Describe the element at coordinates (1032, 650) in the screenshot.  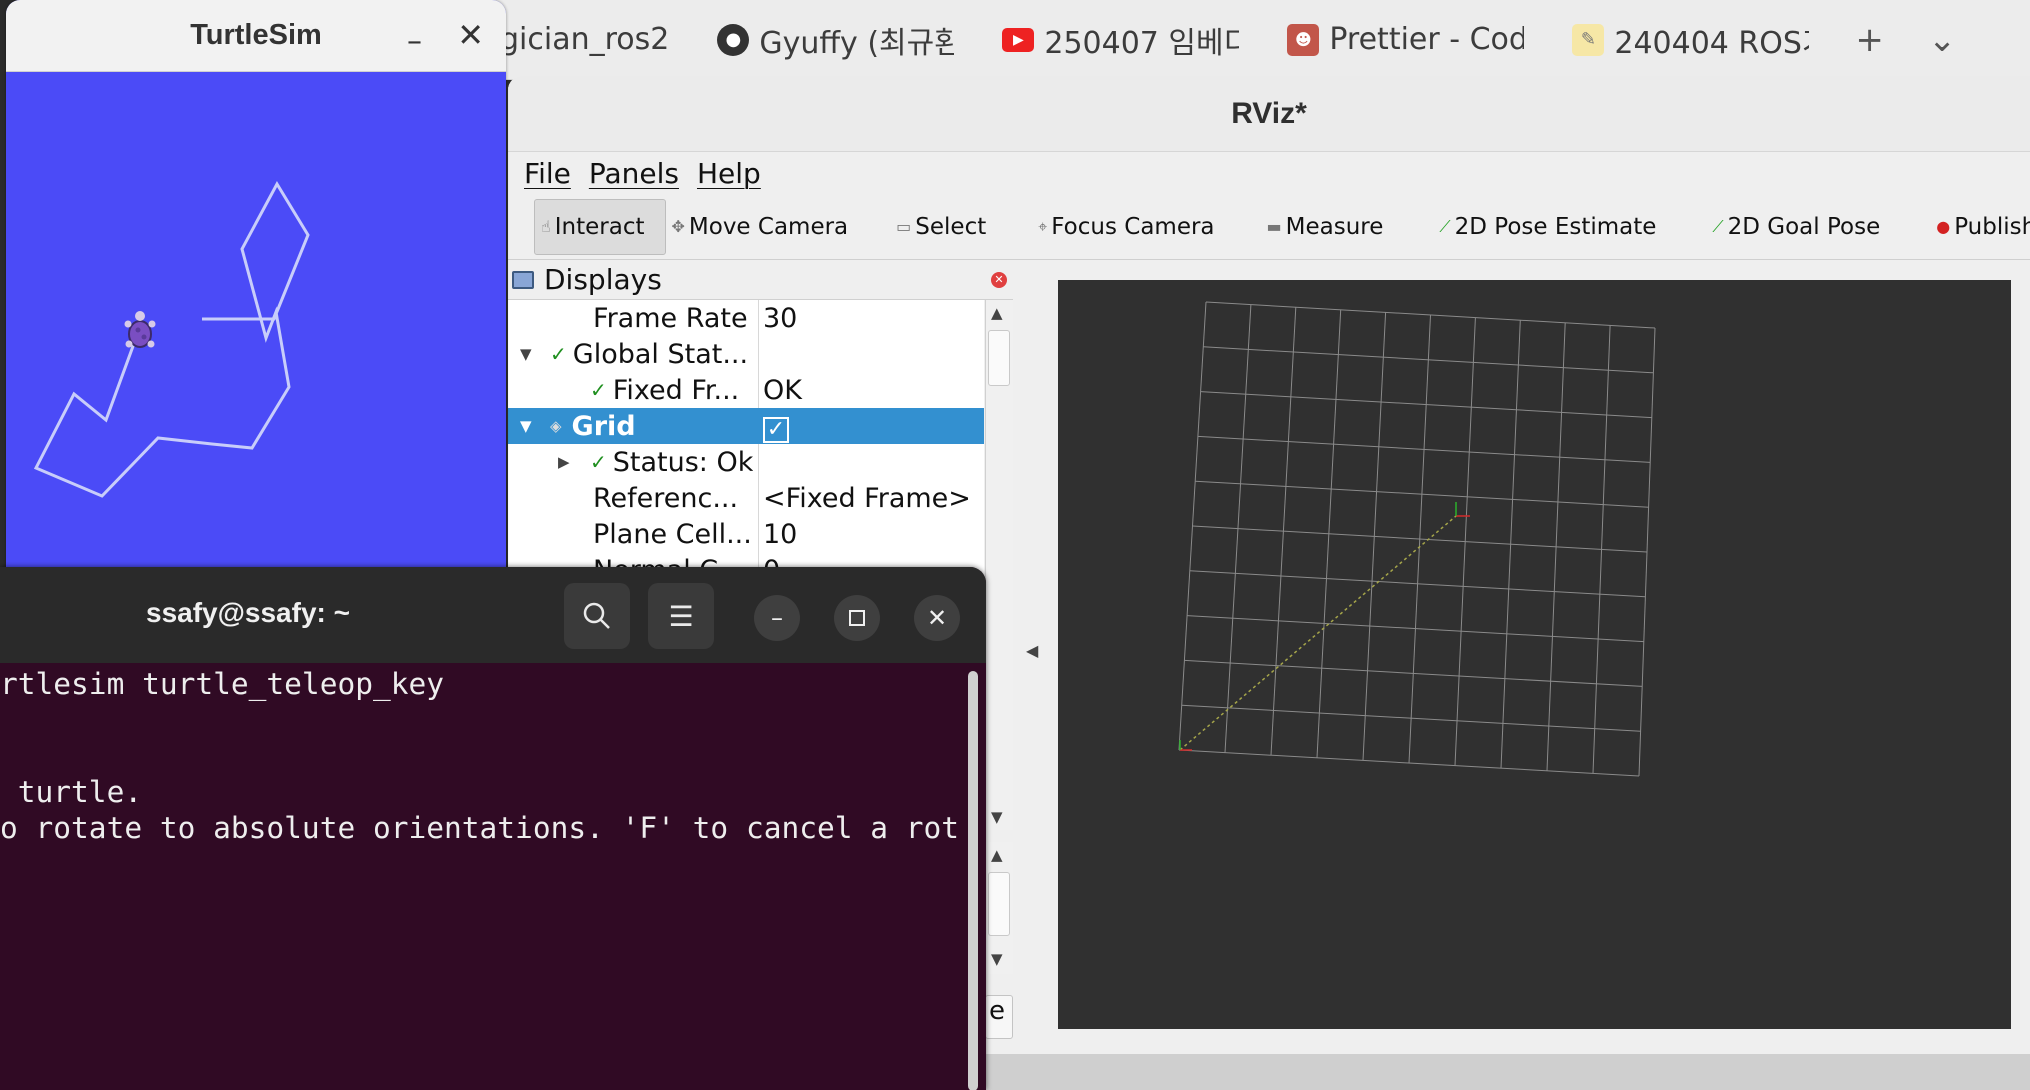
I see `chevron-left-icon: ◀` at that location.